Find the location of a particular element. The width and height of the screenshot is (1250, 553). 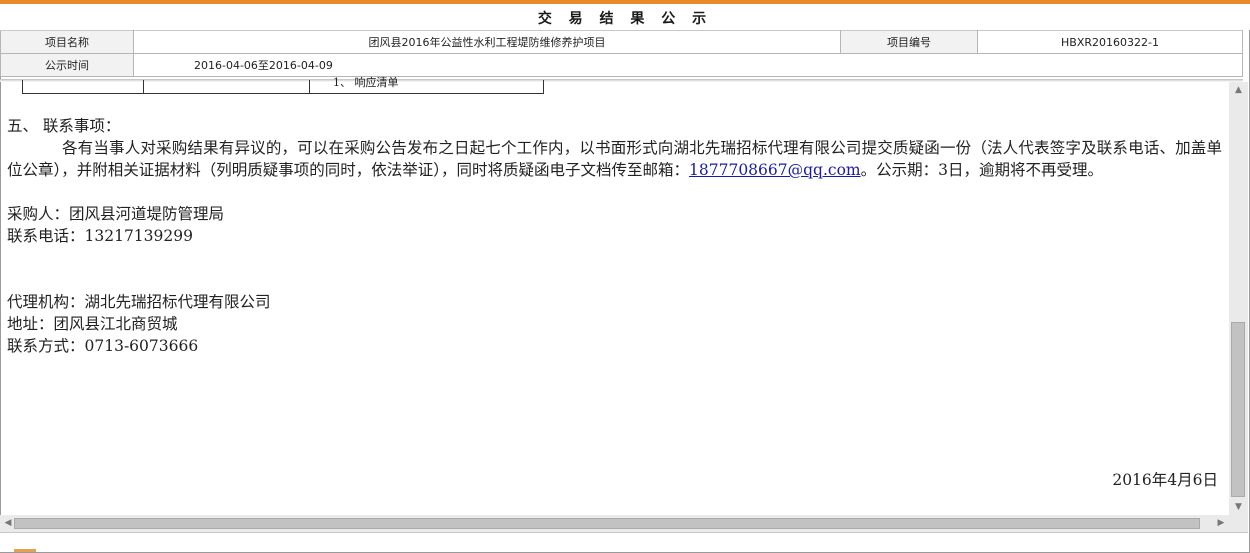

horizontal-scrollbar: ◀ ▶ is located at coordinates (614, 523).